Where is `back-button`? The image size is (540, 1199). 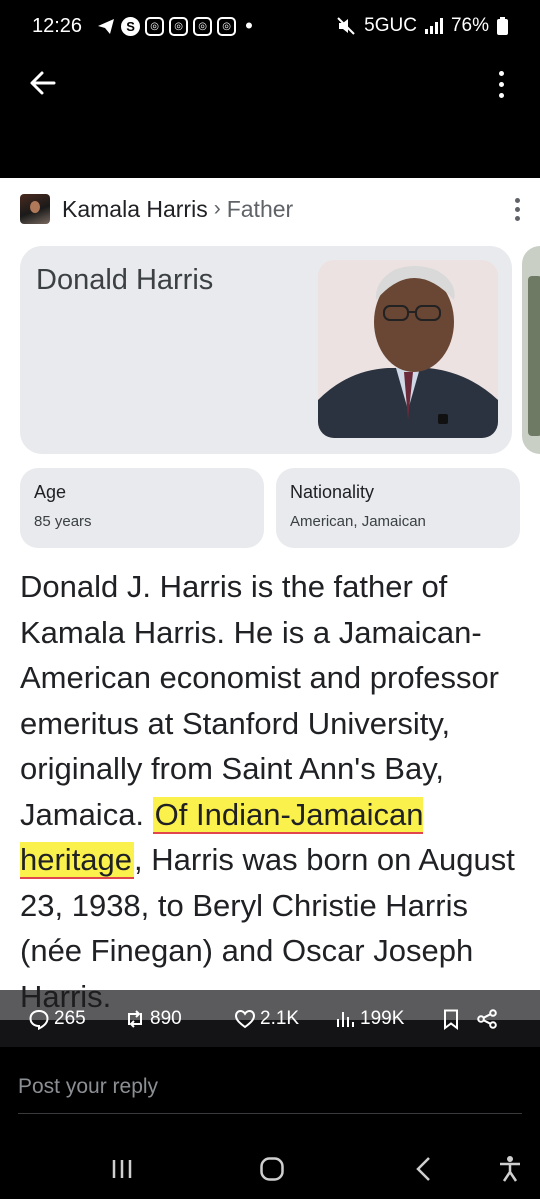 back-button is located at coordinates (43, 83).